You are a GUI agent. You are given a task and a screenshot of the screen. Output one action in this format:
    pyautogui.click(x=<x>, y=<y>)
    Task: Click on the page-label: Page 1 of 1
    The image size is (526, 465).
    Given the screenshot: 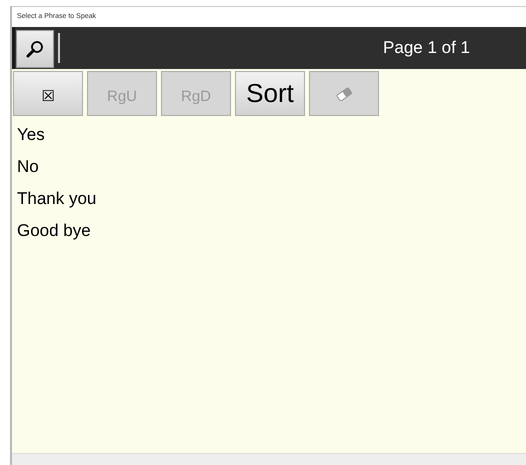 What is the action you would take?
    pyautogui.click(x=426, y=48)
    